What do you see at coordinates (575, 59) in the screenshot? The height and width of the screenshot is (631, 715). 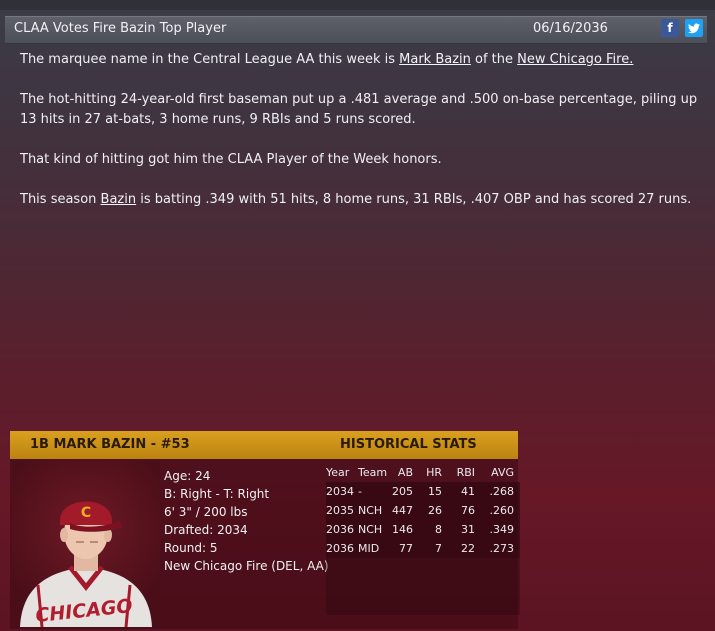 I see `team-link: New Chicago Fire.` at bounding box center [575, 59].